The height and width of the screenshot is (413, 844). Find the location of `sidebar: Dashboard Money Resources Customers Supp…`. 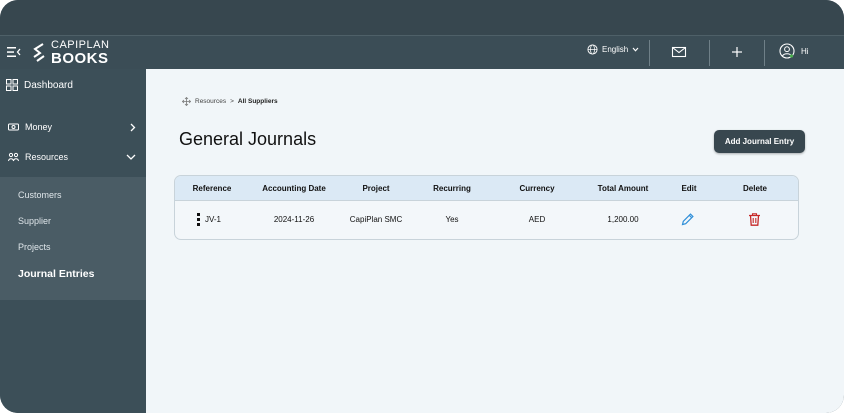

sidebar: Dashboard Money Resources Customers Supp… is located at coordinates (73, 241).